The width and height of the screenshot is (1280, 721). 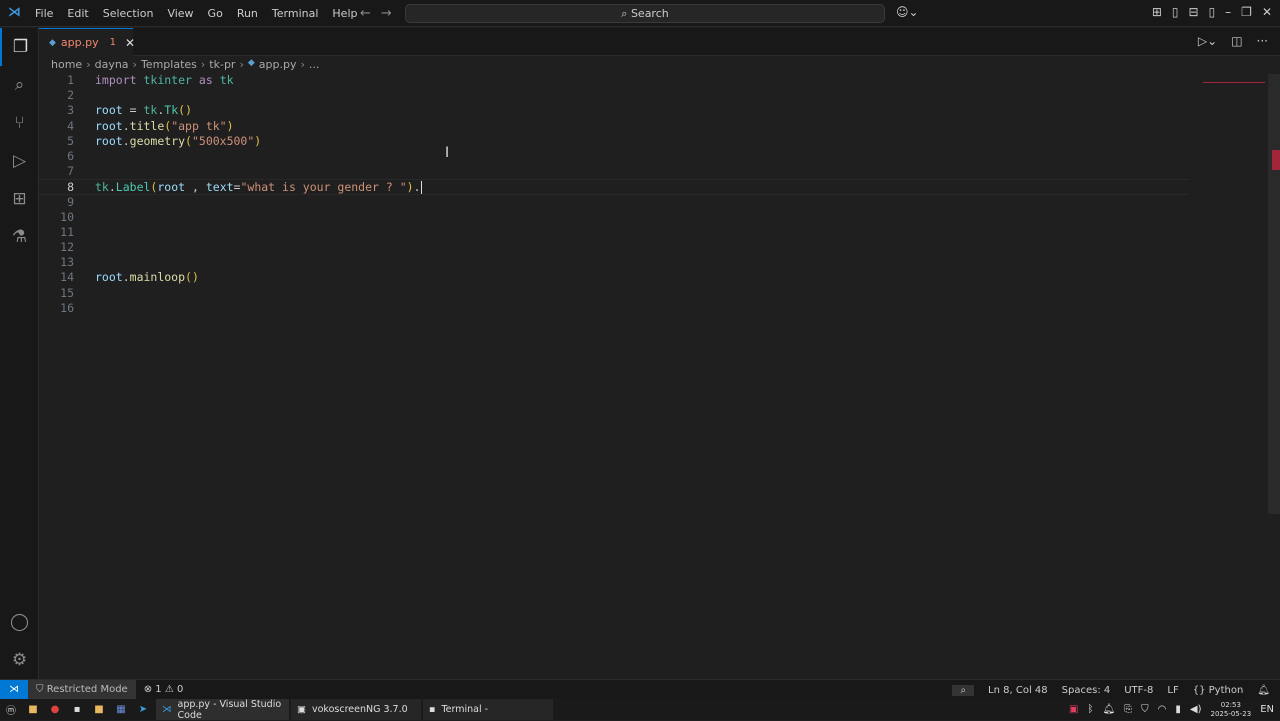 I want to click on code-line: 2, so click(x=659, y=95).